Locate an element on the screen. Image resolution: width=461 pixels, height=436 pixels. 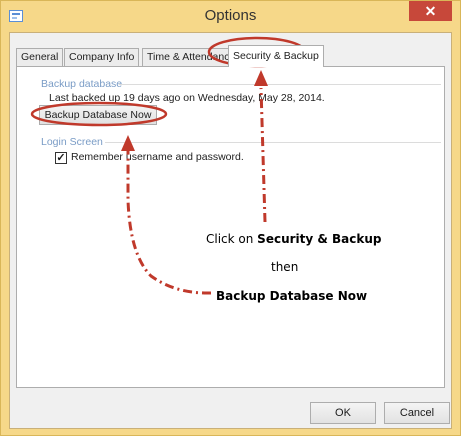
window-title: Options is located at coordinates (230, 15).